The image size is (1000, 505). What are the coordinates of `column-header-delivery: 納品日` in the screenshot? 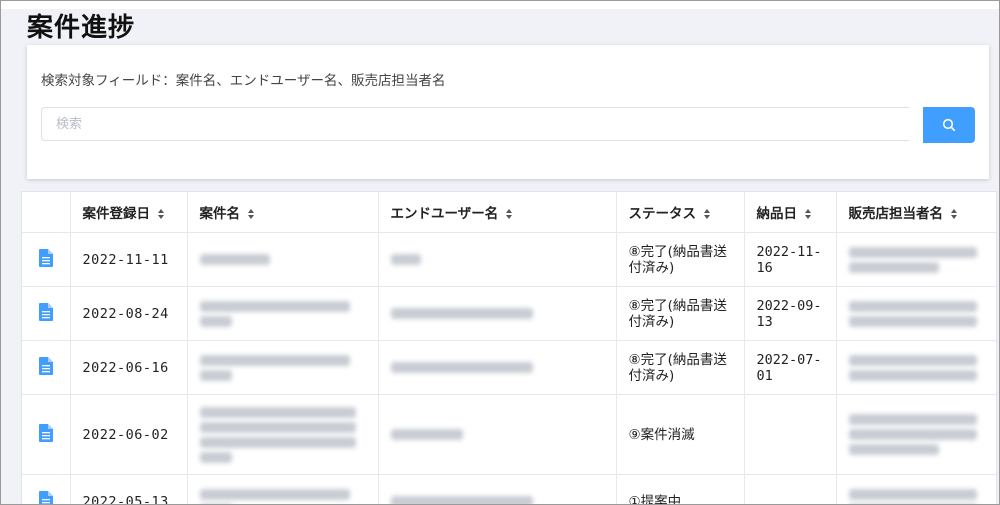 It's located at (790, 212).